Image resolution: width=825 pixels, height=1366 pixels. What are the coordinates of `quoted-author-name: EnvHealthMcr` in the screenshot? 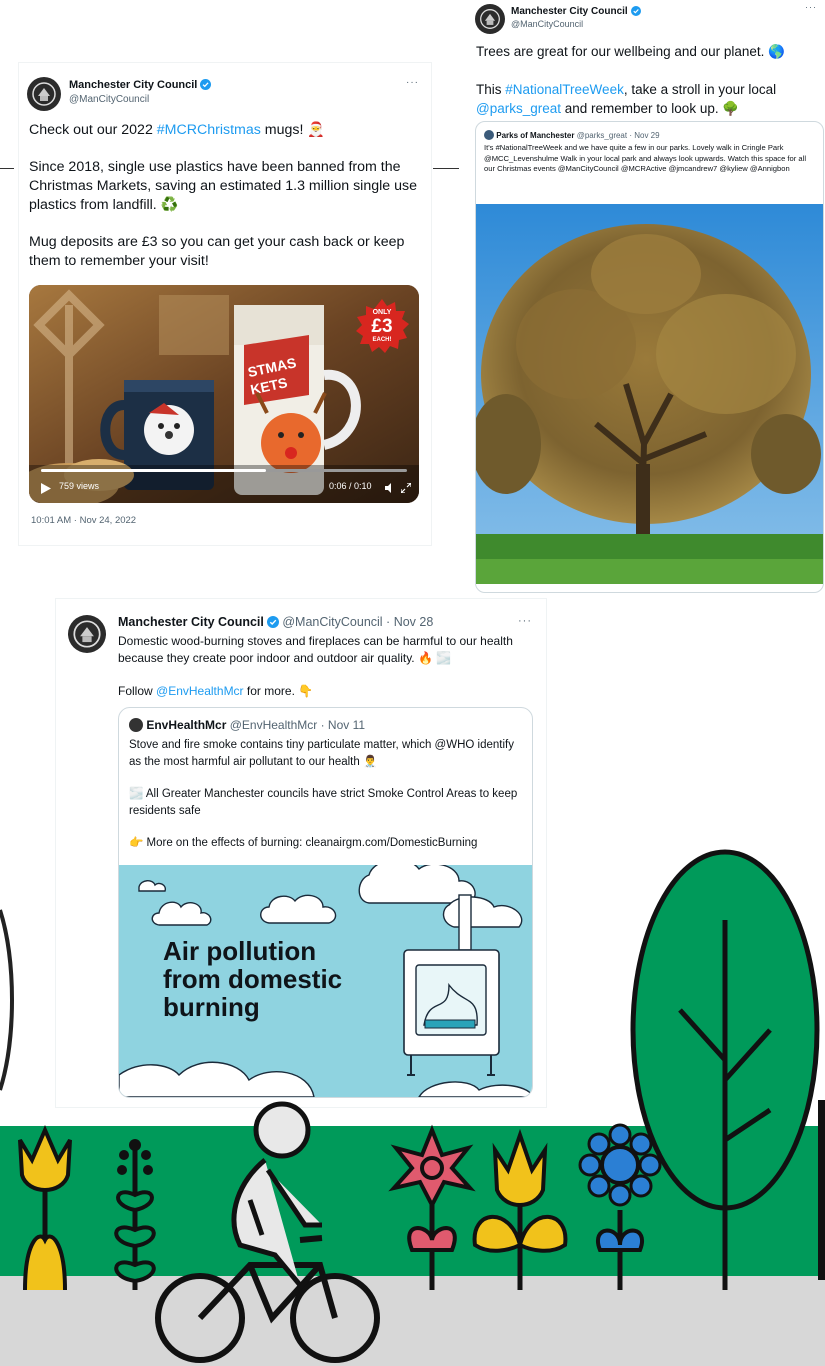 It's located at (186, 725).